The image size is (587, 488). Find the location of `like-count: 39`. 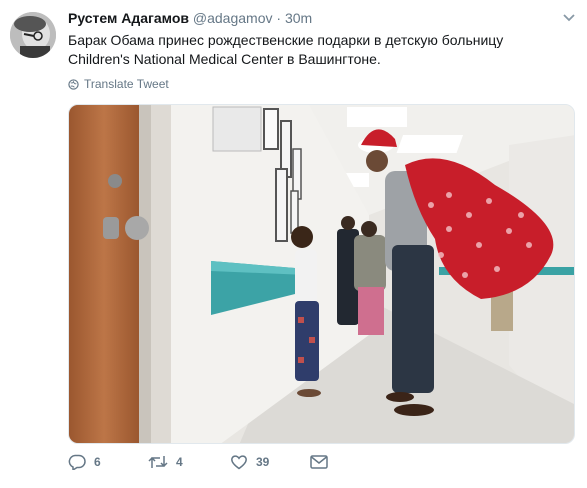

like-count: 39 is located at coordinates (263, 462).